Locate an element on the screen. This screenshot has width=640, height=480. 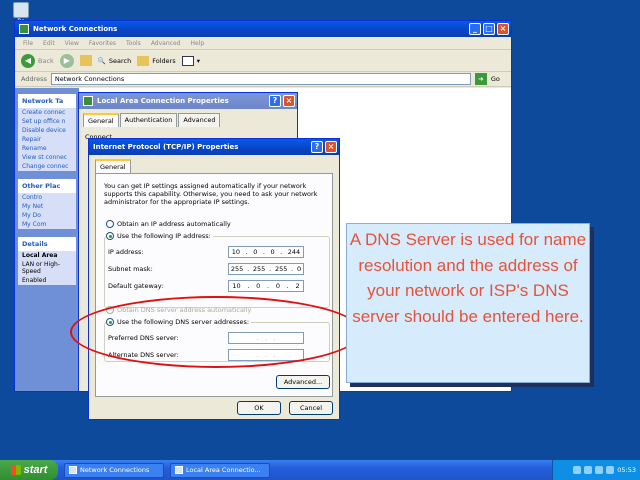
network-folder-icon is located at coordinates (24, 29).